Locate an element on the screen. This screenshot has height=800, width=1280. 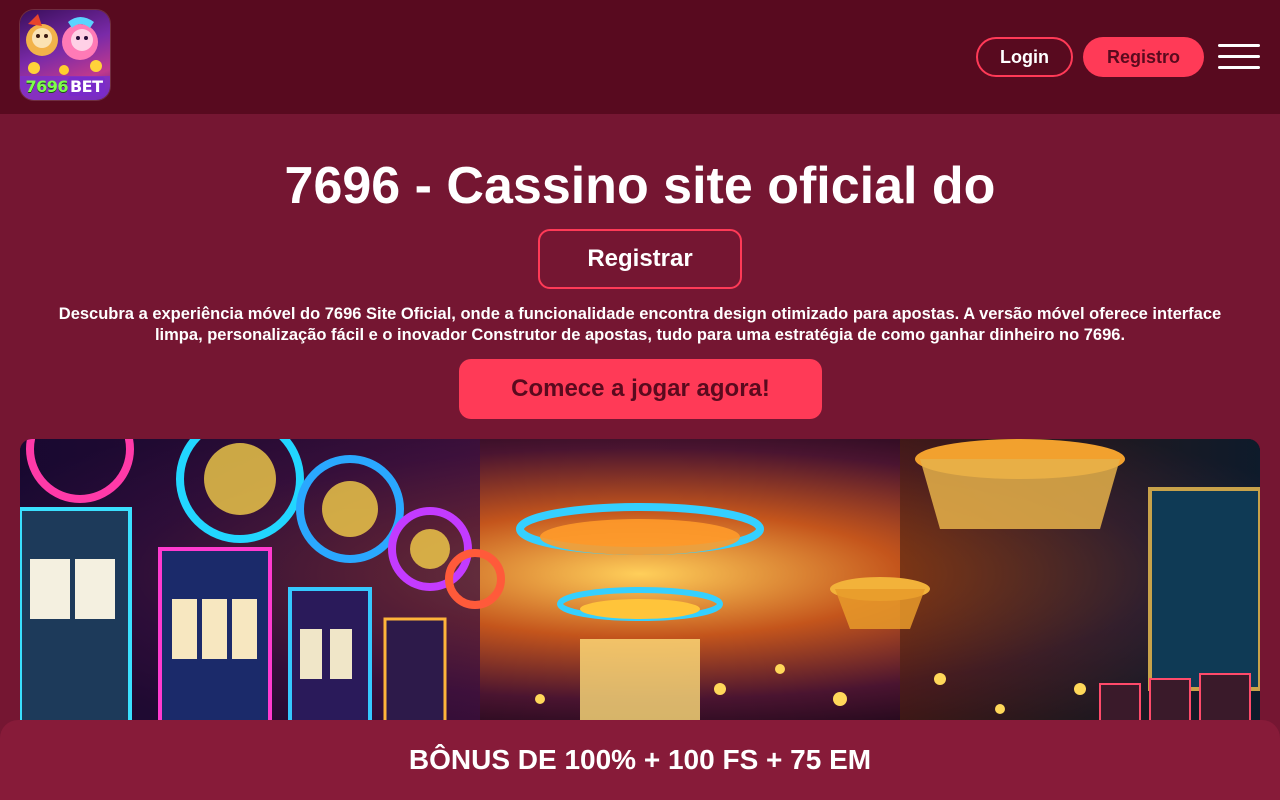
bonus-text: BÔNUS DE 100% + 100 FS + 75 EM is located at coordinates (640, 759).